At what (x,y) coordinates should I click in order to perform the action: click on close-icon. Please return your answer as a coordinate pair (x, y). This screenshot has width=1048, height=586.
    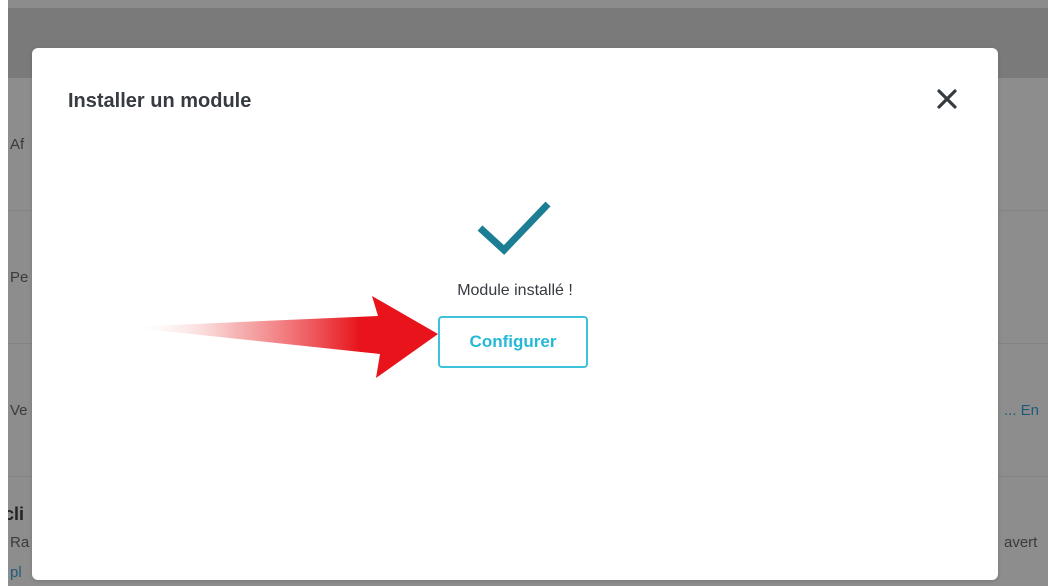
    Looking at the image, I should click on (947, 99).